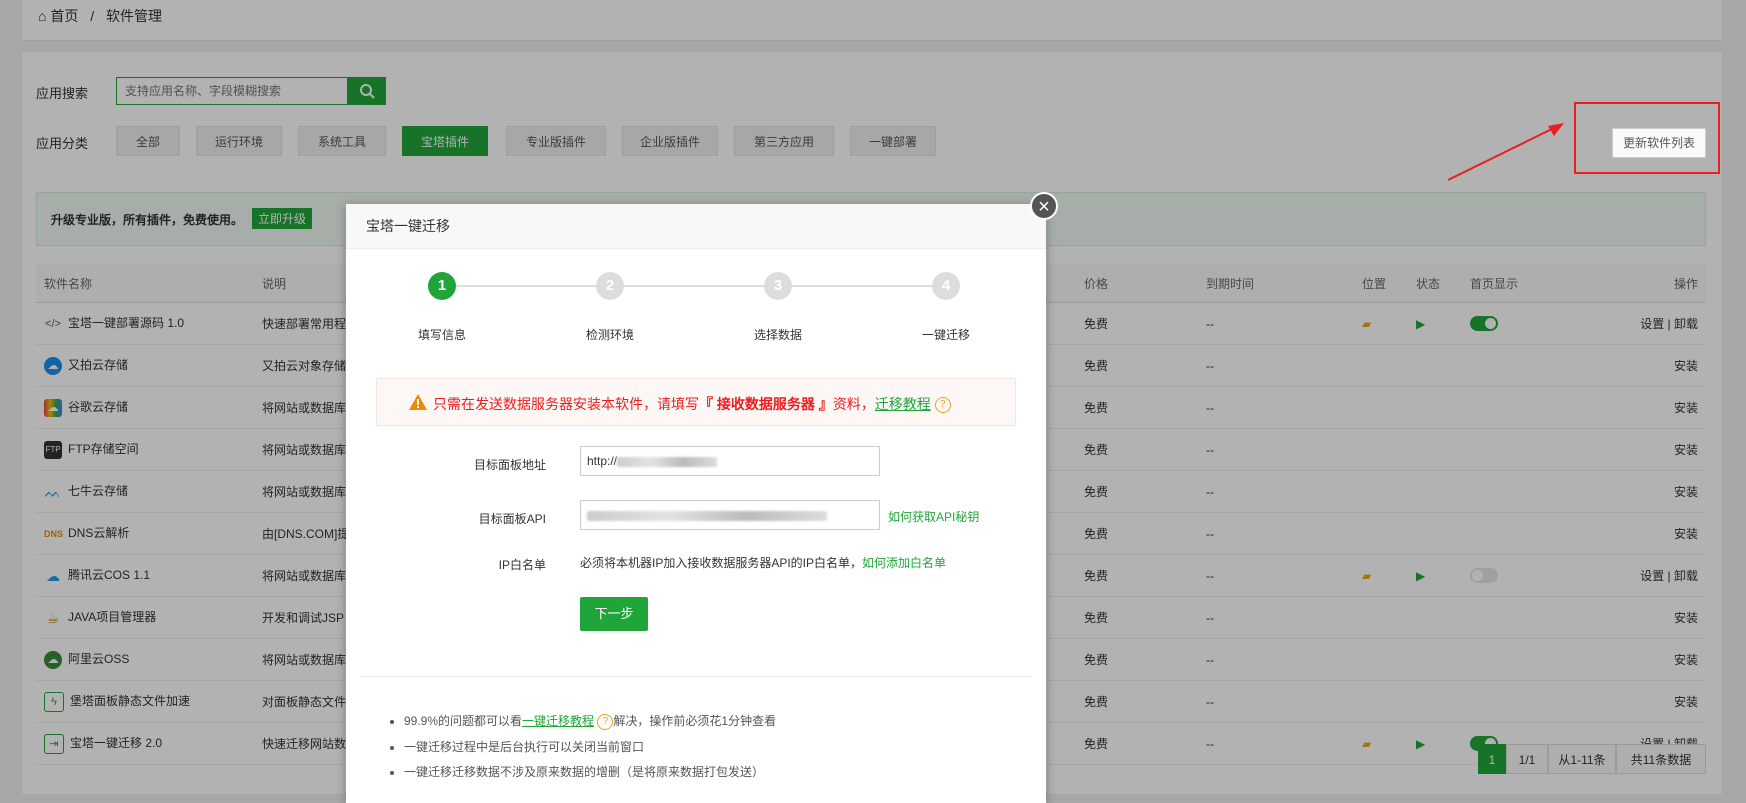 The width and height of the screenshot is (1746, 803). Describe the element at coordinates (778, 286) in the screenshot. I see `step-3-circle: 3` at that location.